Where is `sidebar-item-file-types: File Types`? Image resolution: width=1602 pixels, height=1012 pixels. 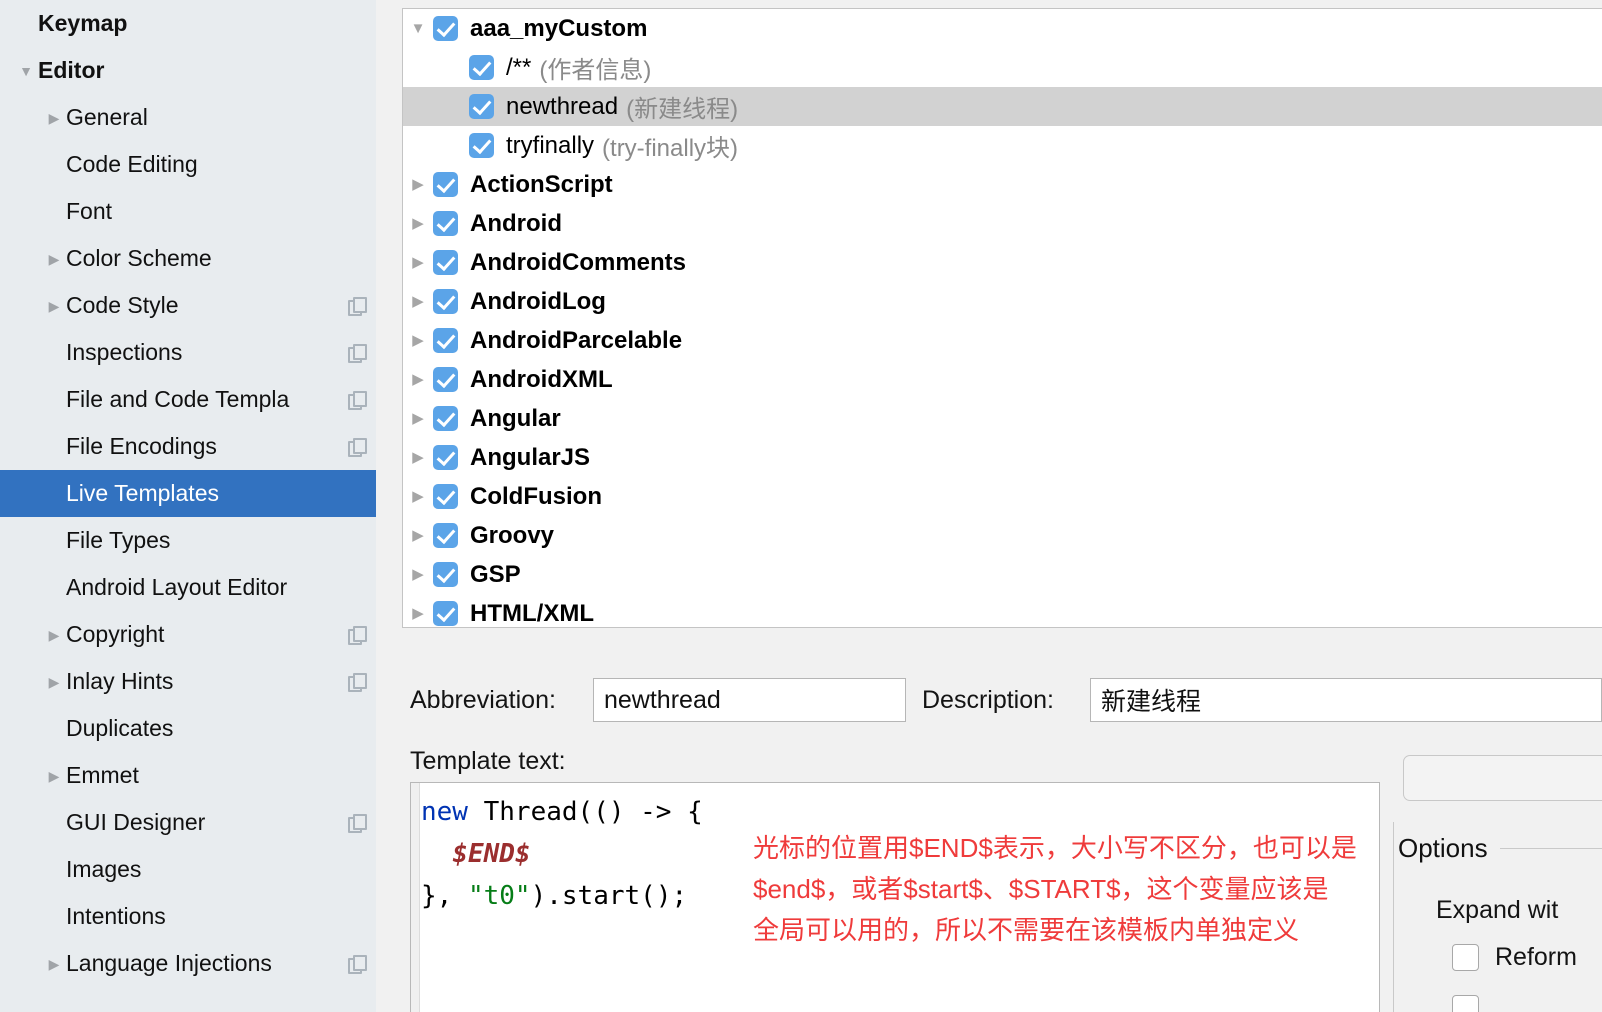 sidebar-item-file-types: File Types is located at coordinates (188, 540).